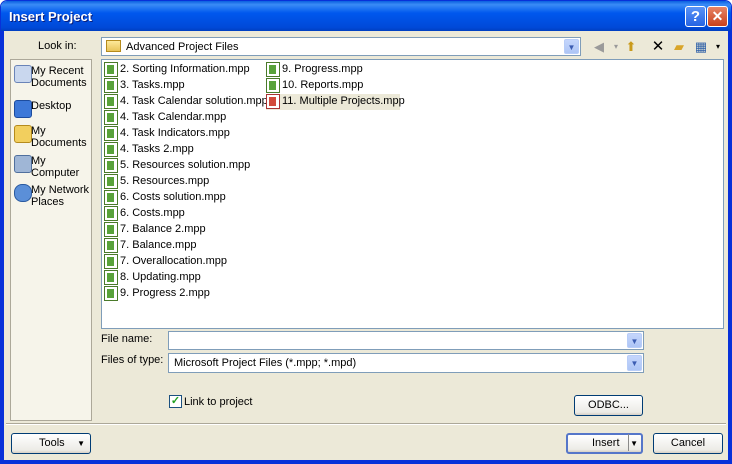 This screenshot has height=464, width=732. What do you see at coordinates (701, 46) in the screenshot?
I see `views-icon: ▦` at bounding box center [701, 46].